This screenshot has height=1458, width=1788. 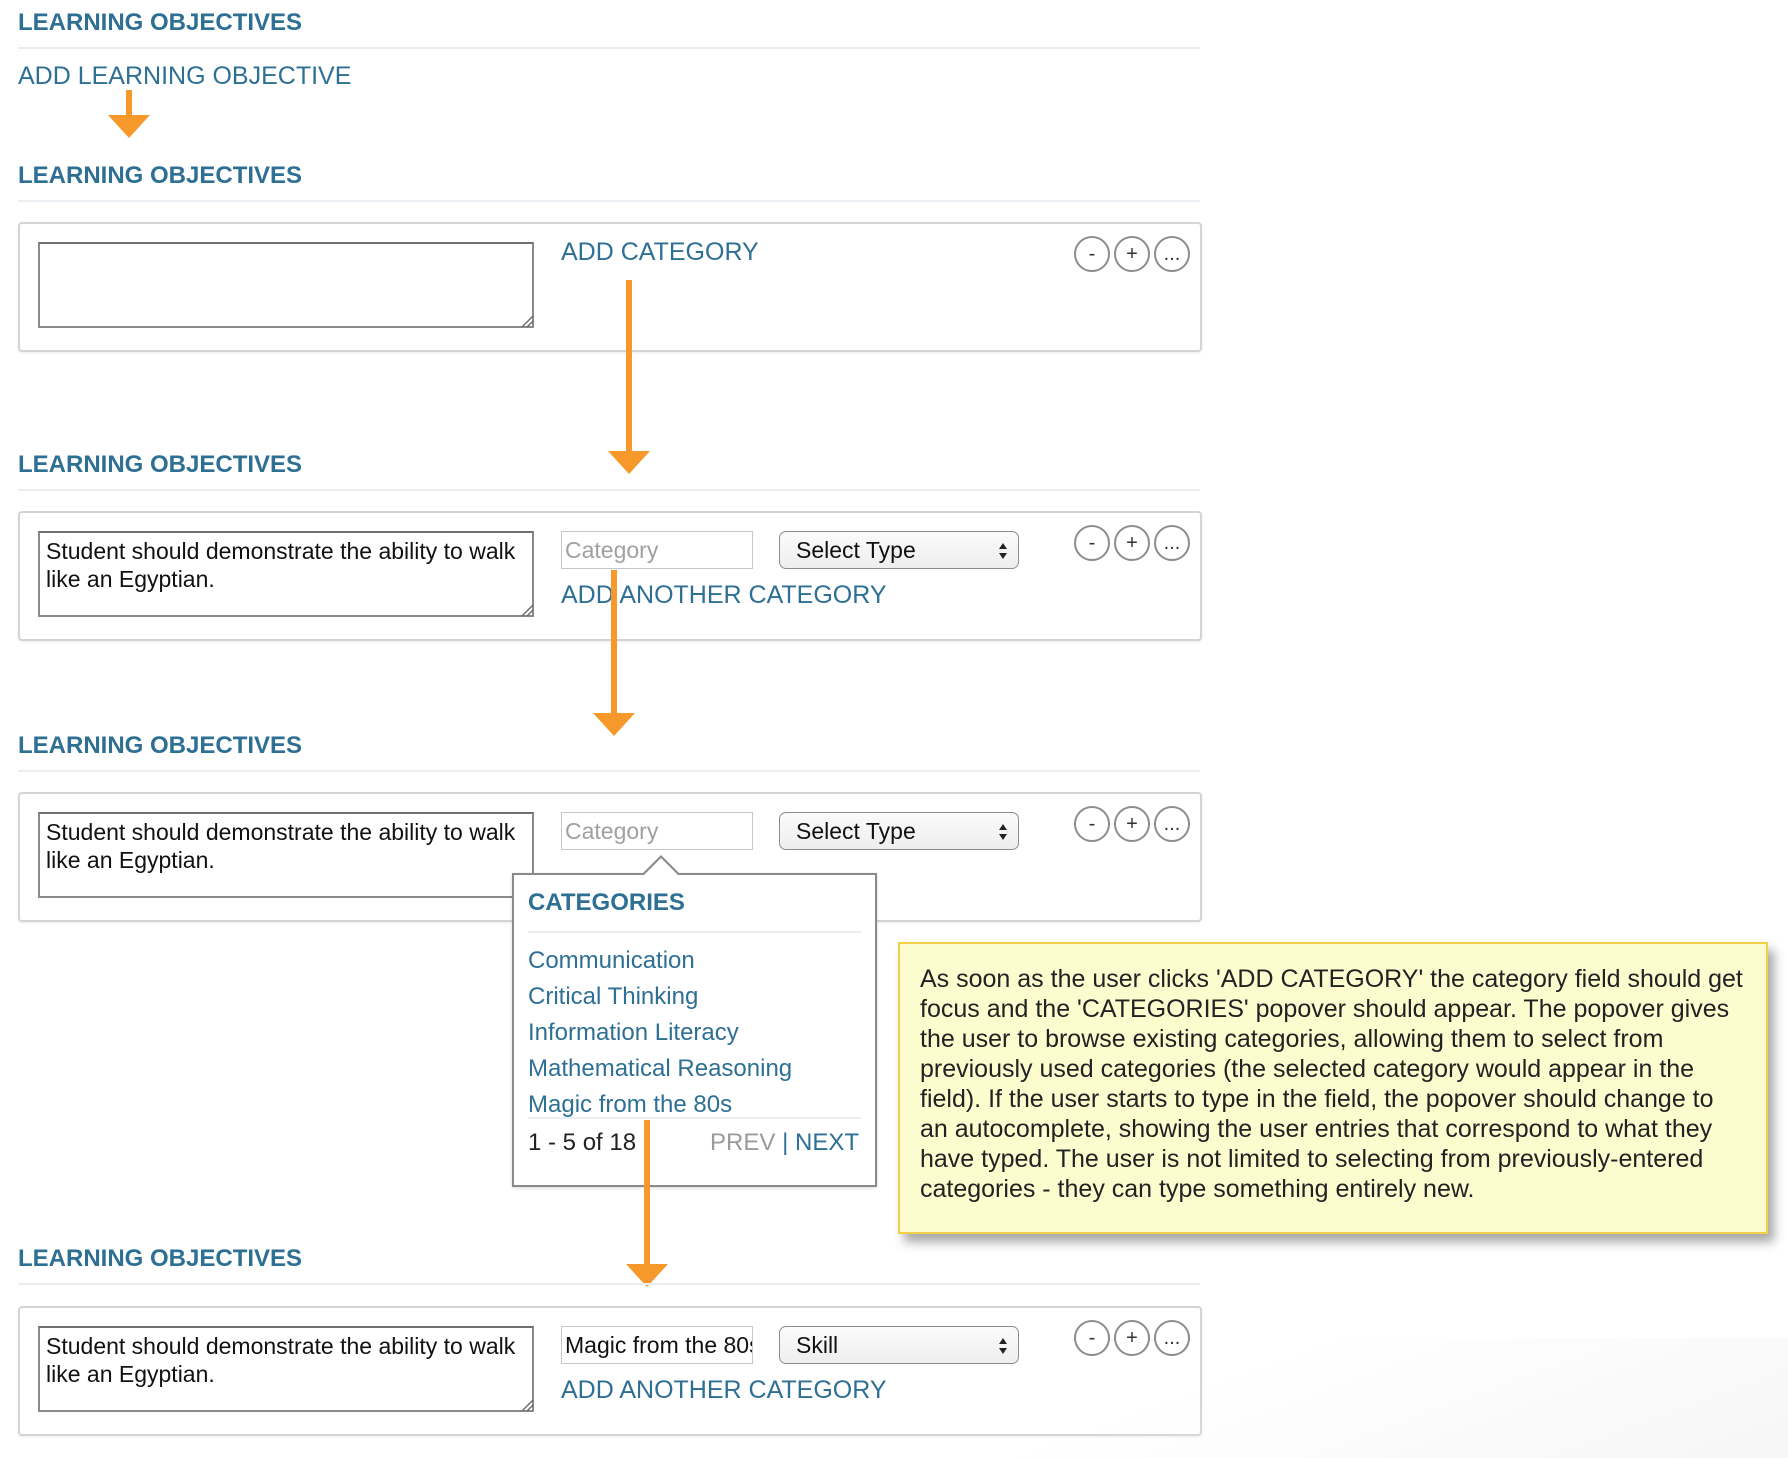 I want to click on next-link: NEXT, so click(x=827, y=1142).